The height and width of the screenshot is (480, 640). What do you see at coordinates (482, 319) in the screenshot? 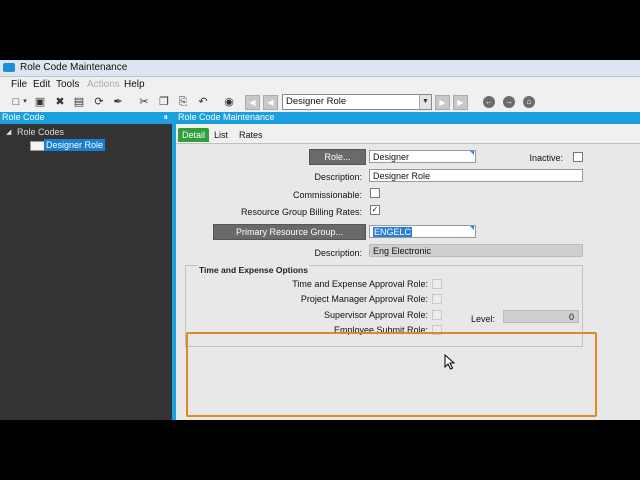
I see `level-label: Level:` at bounding box center [482, 319].